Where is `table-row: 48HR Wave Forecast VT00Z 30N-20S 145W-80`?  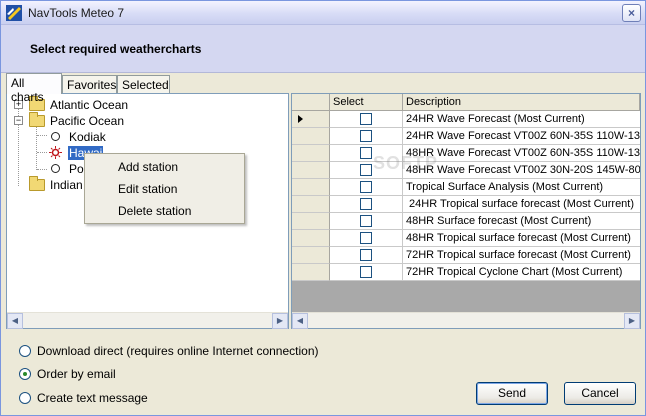
table-row: 48HR Wave Forecast VT00Z 30N-20S 145W-80 is located at coordinates (466, 170).